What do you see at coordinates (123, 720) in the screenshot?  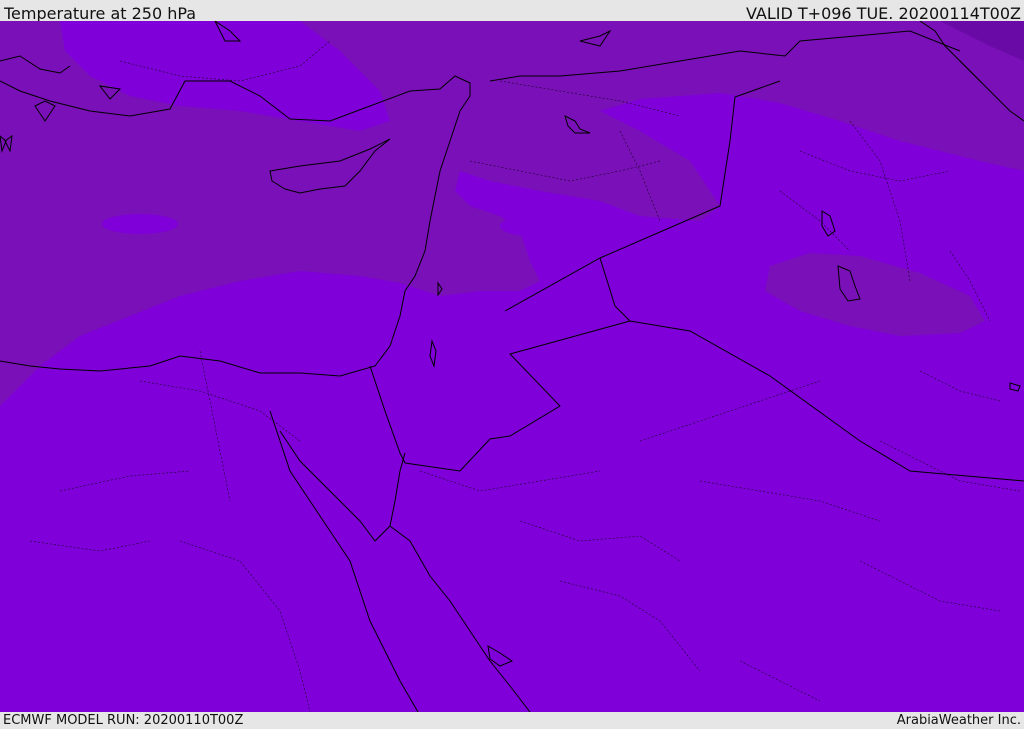 I see `model-run-label: ECMWF MODEL RUN: 20200110T00Z` at bounding box center [123, 720].